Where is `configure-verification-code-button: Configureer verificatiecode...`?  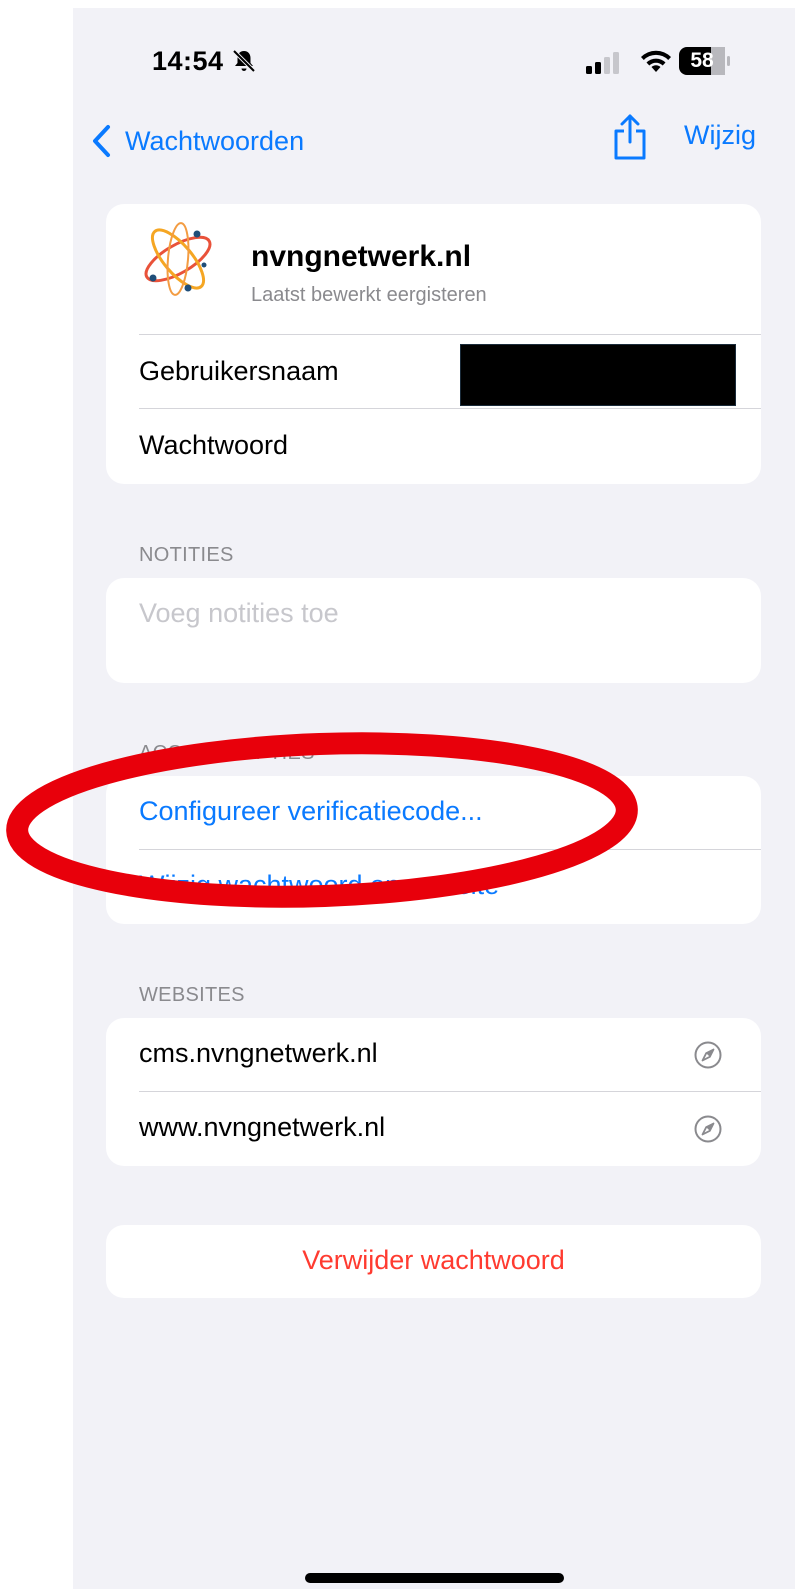 configure-verification-code-button: Configureer verificatiecode... is located at coordinates (311, 811).